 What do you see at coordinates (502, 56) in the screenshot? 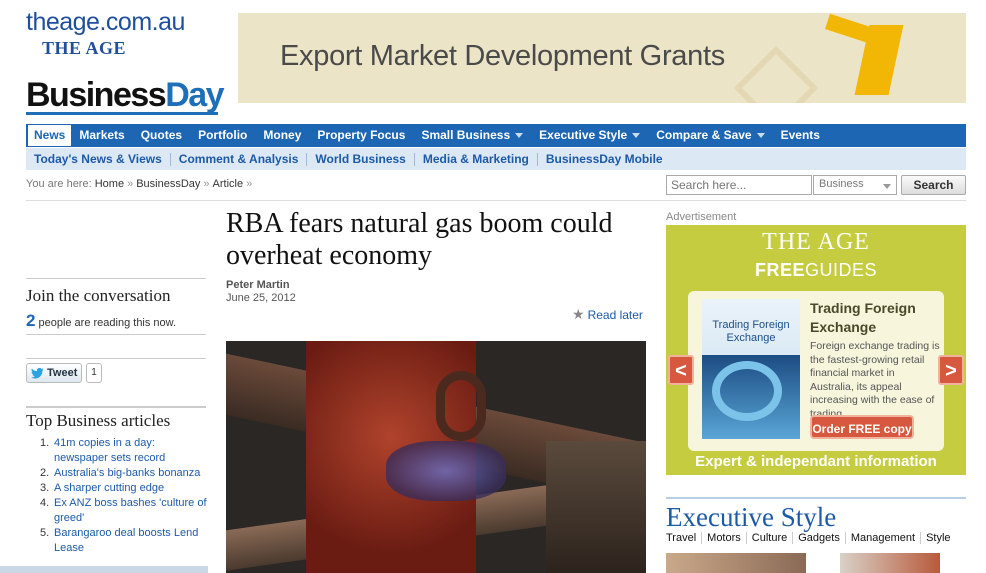
I see `banner-ad-text: Export Market Development Grants` at bounding box center [502, 56].